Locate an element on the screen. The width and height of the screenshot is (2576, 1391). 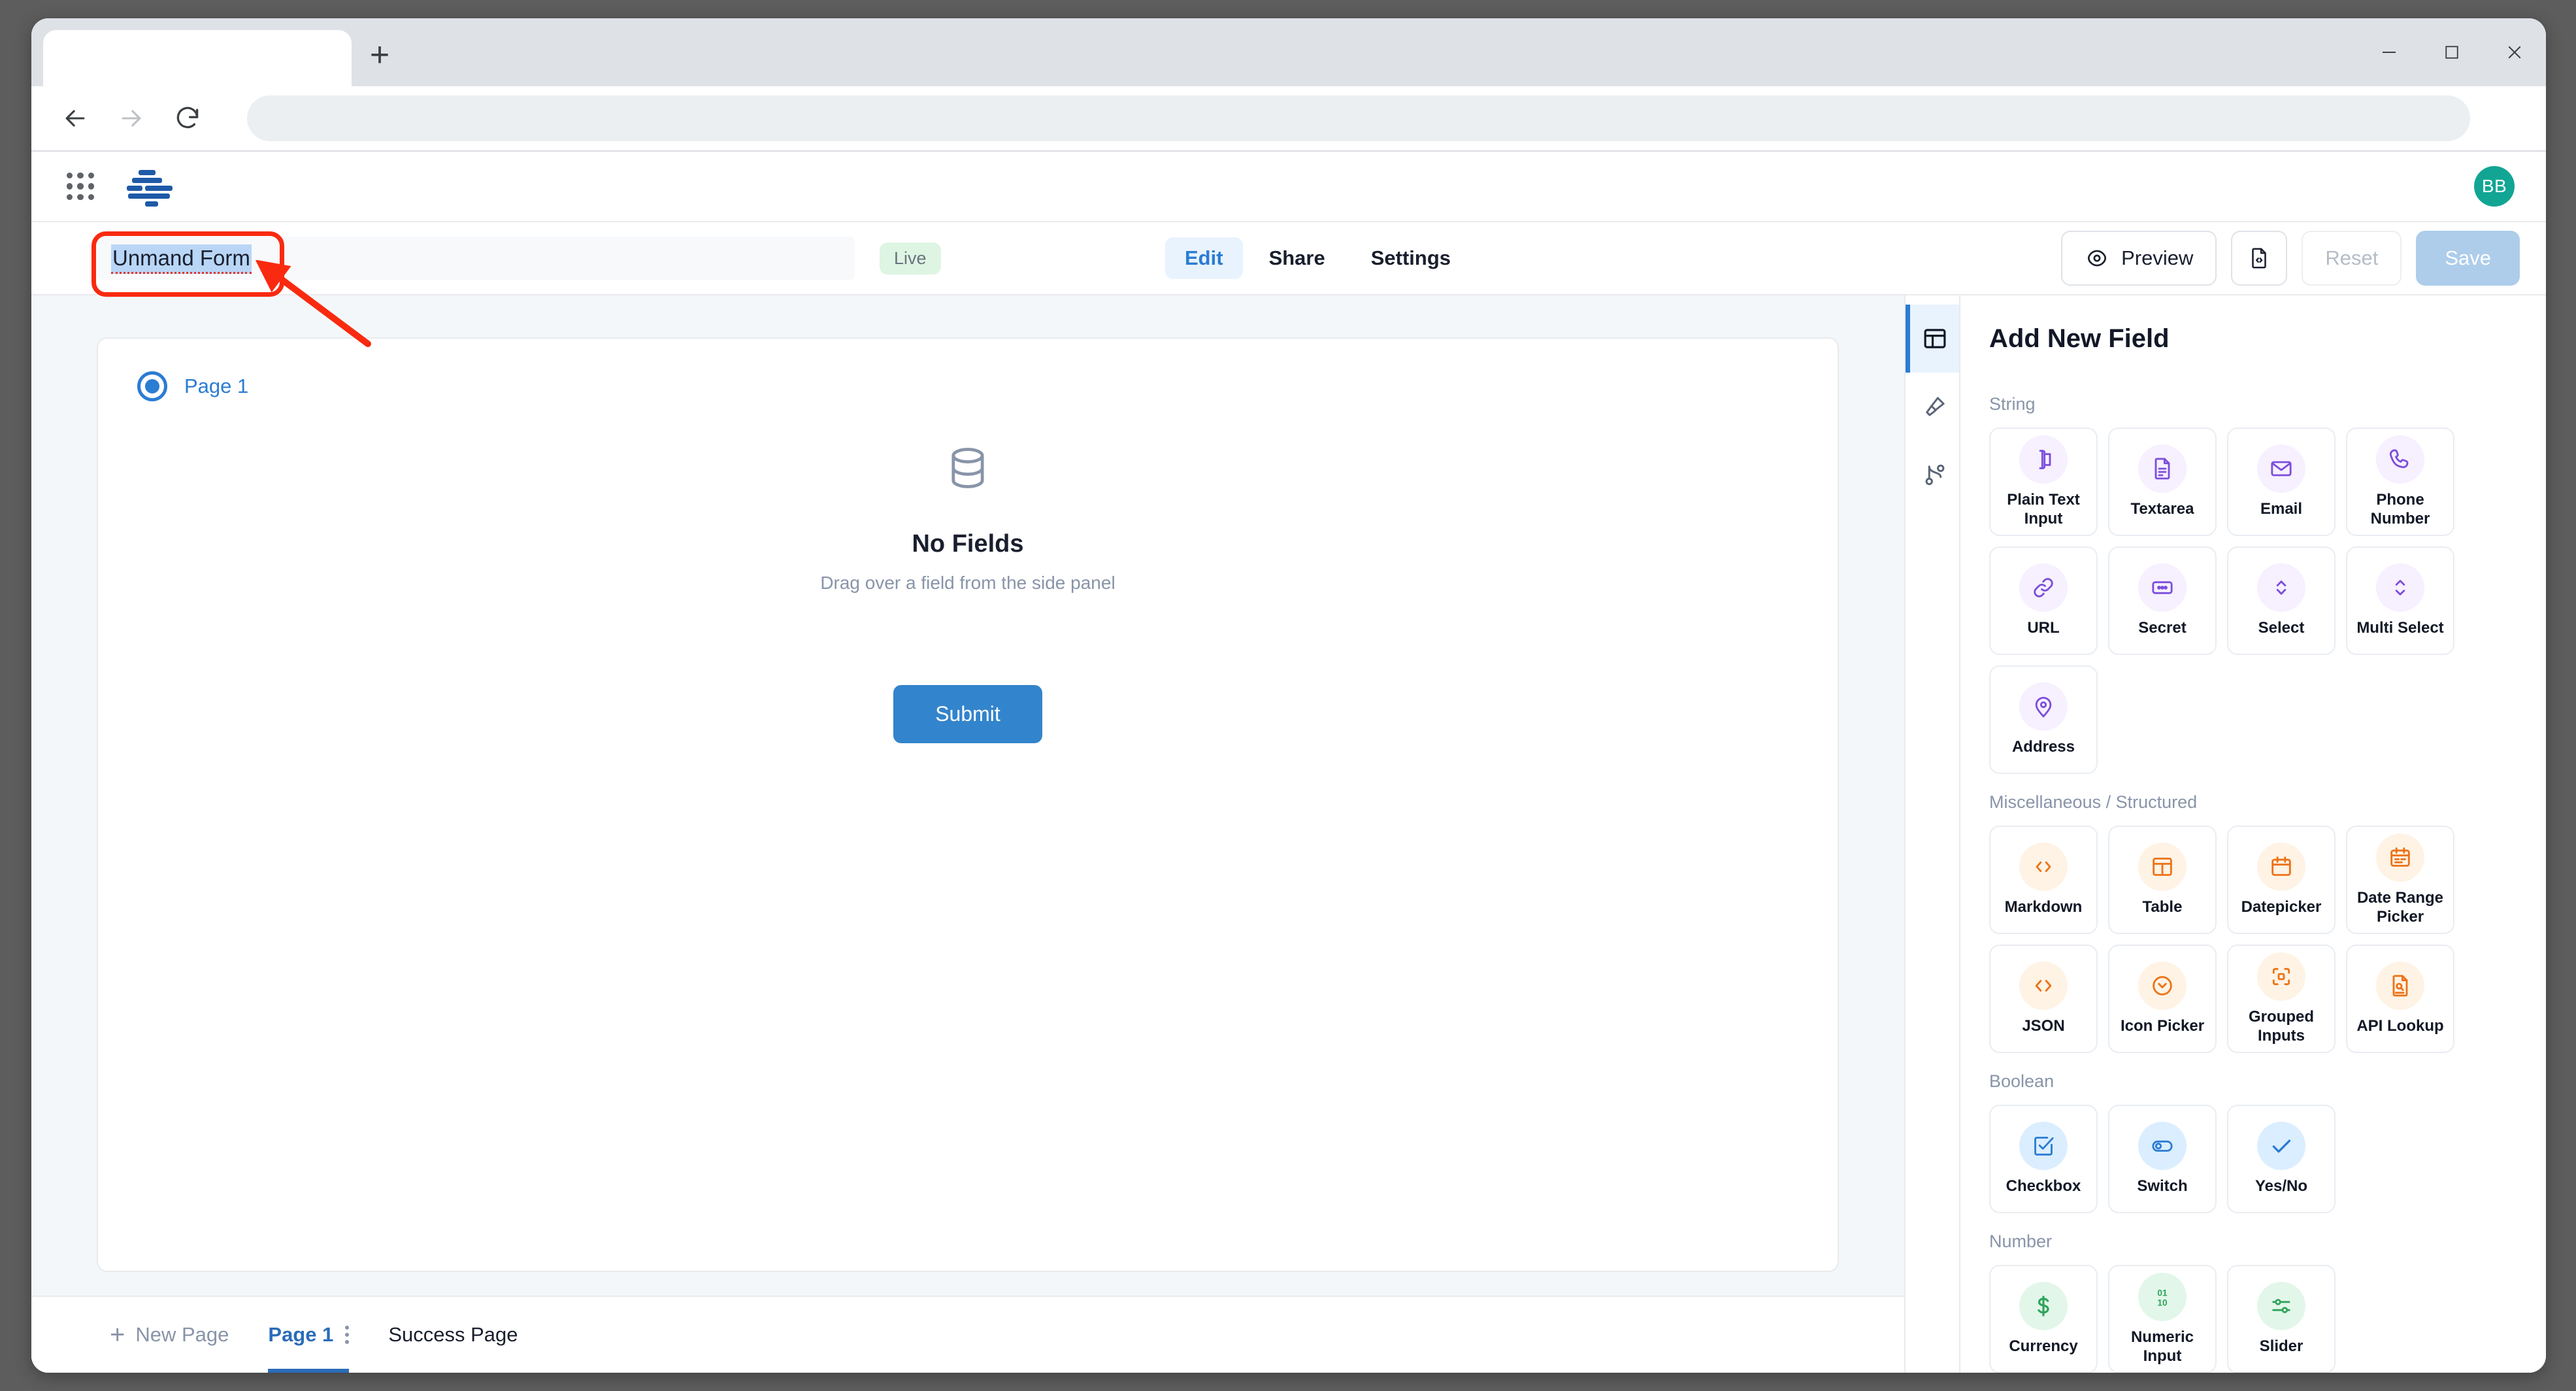
browser-menu-button is located at coordinates (2505, 118).